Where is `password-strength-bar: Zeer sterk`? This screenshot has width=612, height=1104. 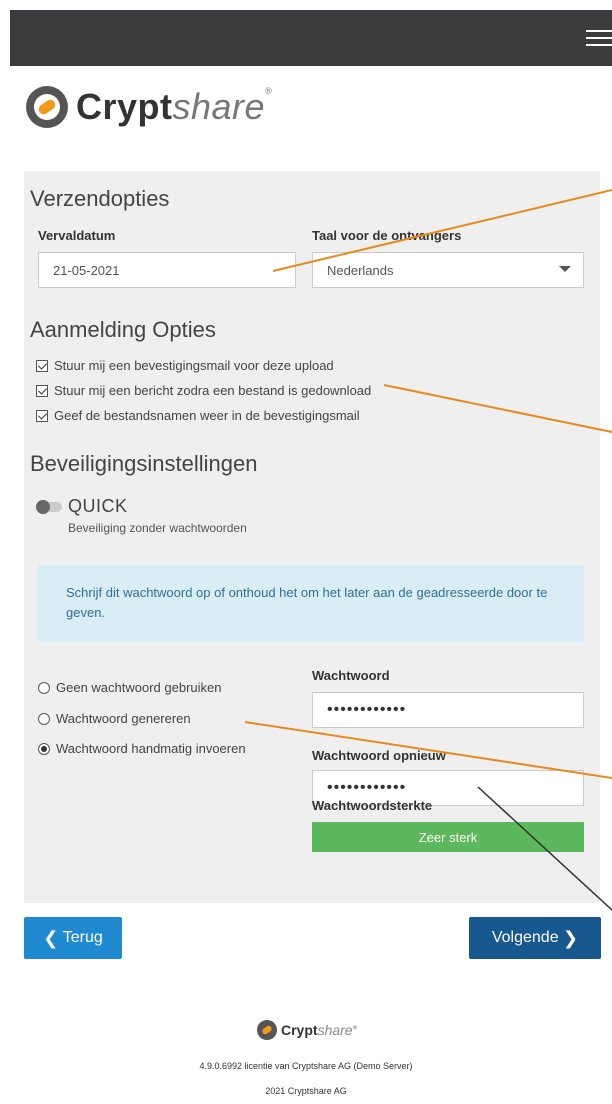
password-strength-bar: Zeer sterk is located at coordinates (448, 837).